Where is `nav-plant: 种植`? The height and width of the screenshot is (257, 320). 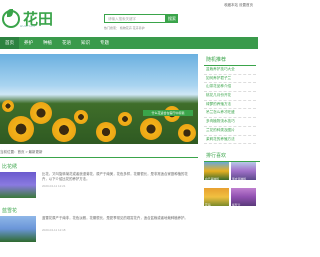 nav-plant: 种植 is located at coordinates (47, 43).